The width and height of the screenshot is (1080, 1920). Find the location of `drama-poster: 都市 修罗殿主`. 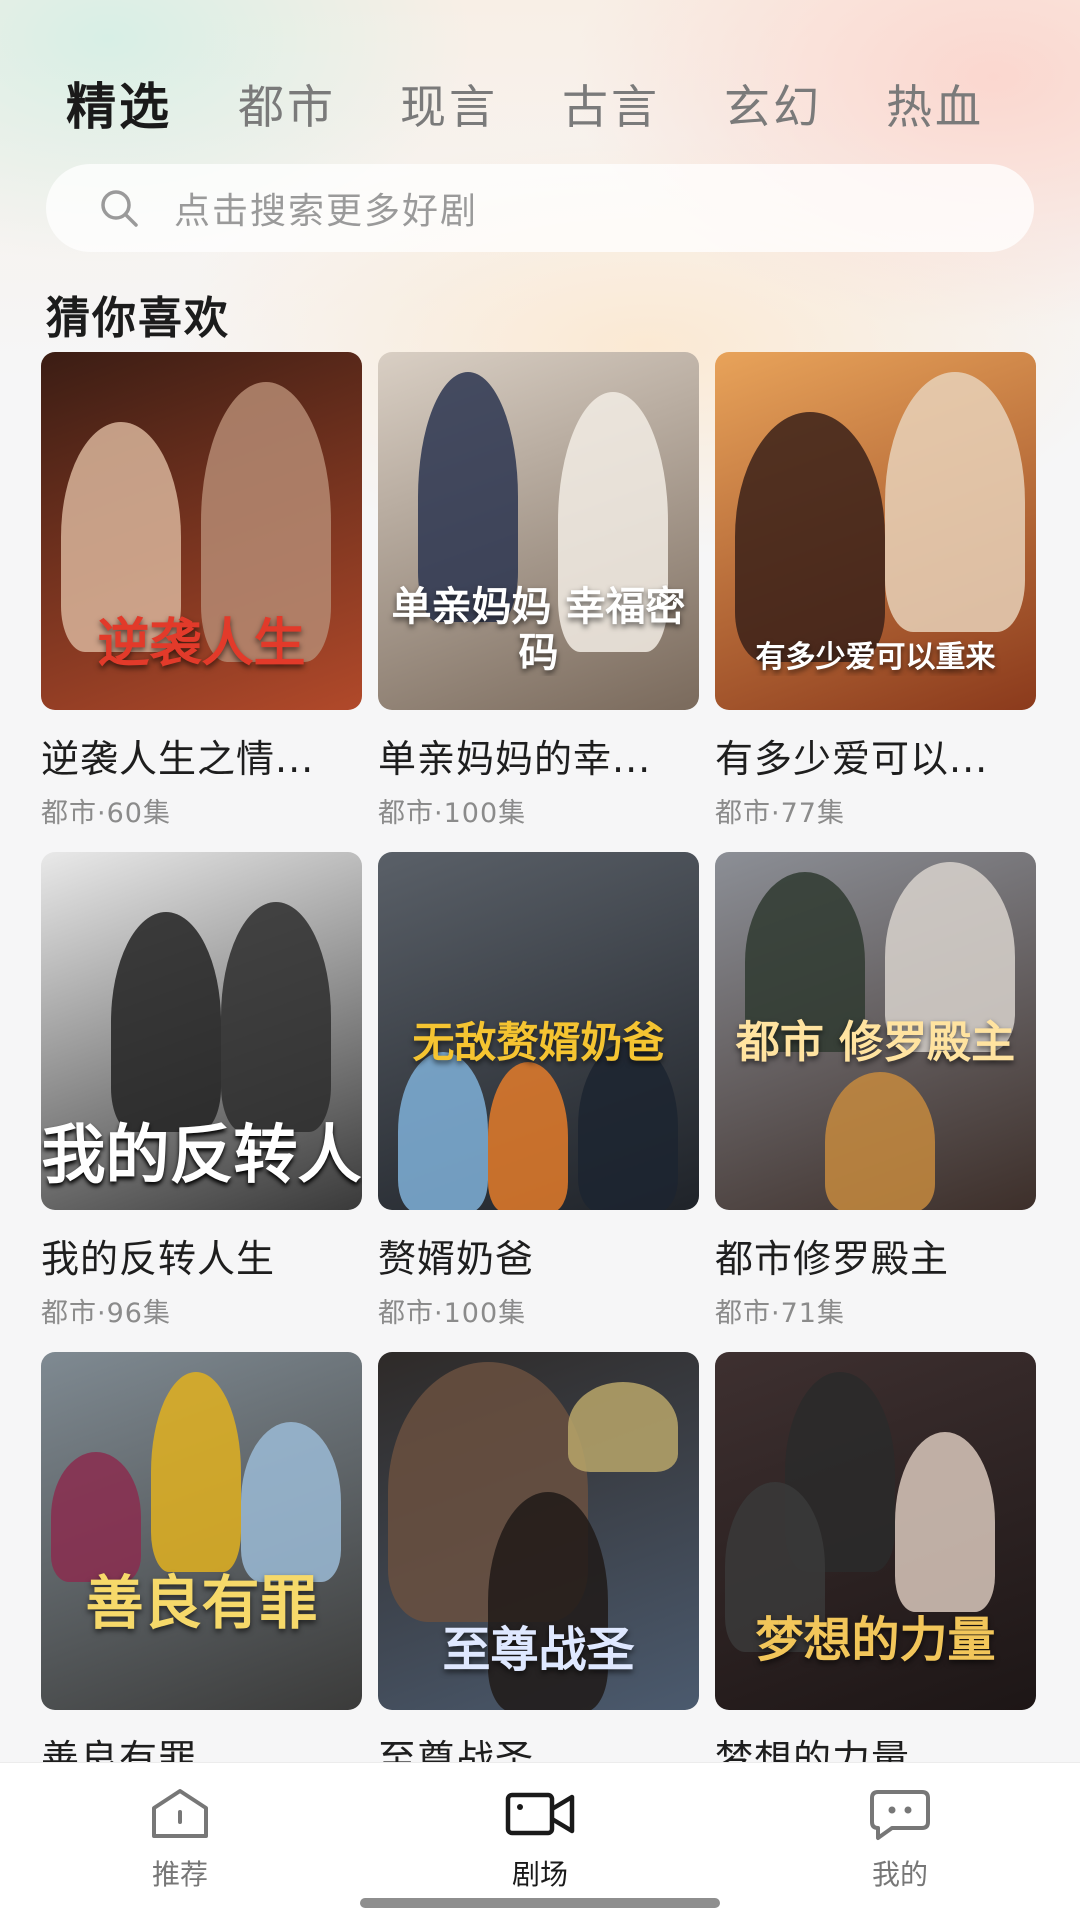

drama-poster: 都市 修罗殿主 is located at coordinates (875, 1031).